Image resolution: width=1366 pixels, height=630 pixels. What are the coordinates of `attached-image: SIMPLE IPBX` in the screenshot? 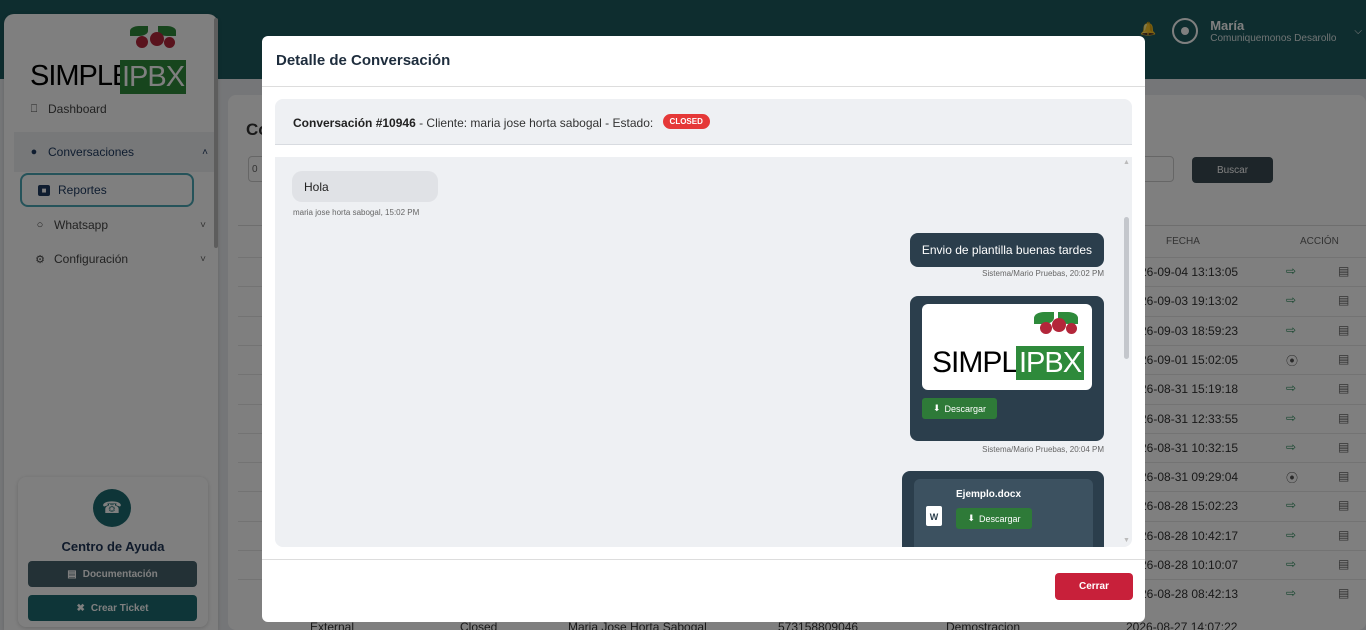 It's located at (1007, 347).